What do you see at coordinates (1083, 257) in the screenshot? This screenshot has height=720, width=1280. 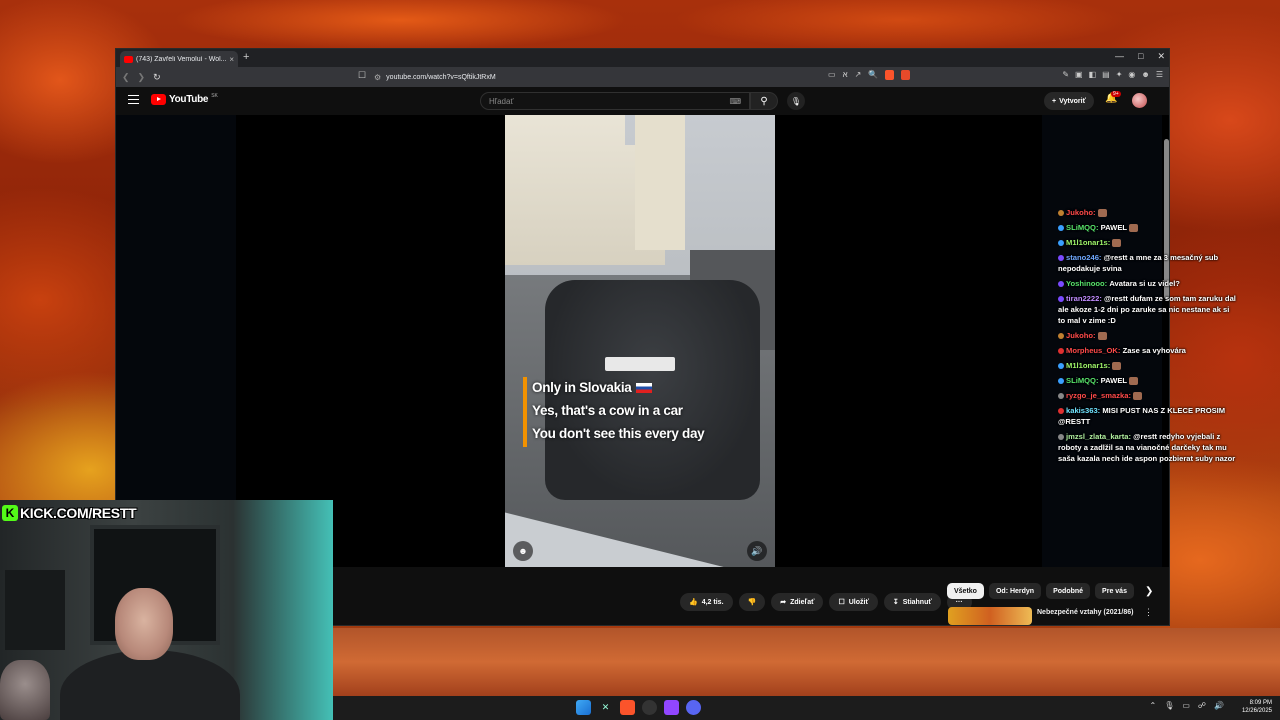 I see `chat-username: stano246:` at bounding box center [1083, 257].